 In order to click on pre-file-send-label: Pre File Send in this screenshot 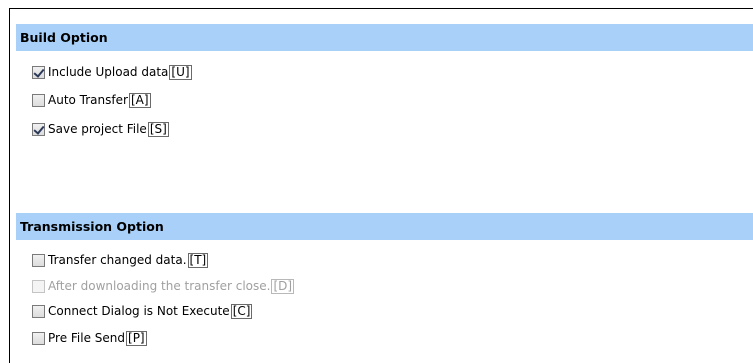, I will do `click(87, 338)`.